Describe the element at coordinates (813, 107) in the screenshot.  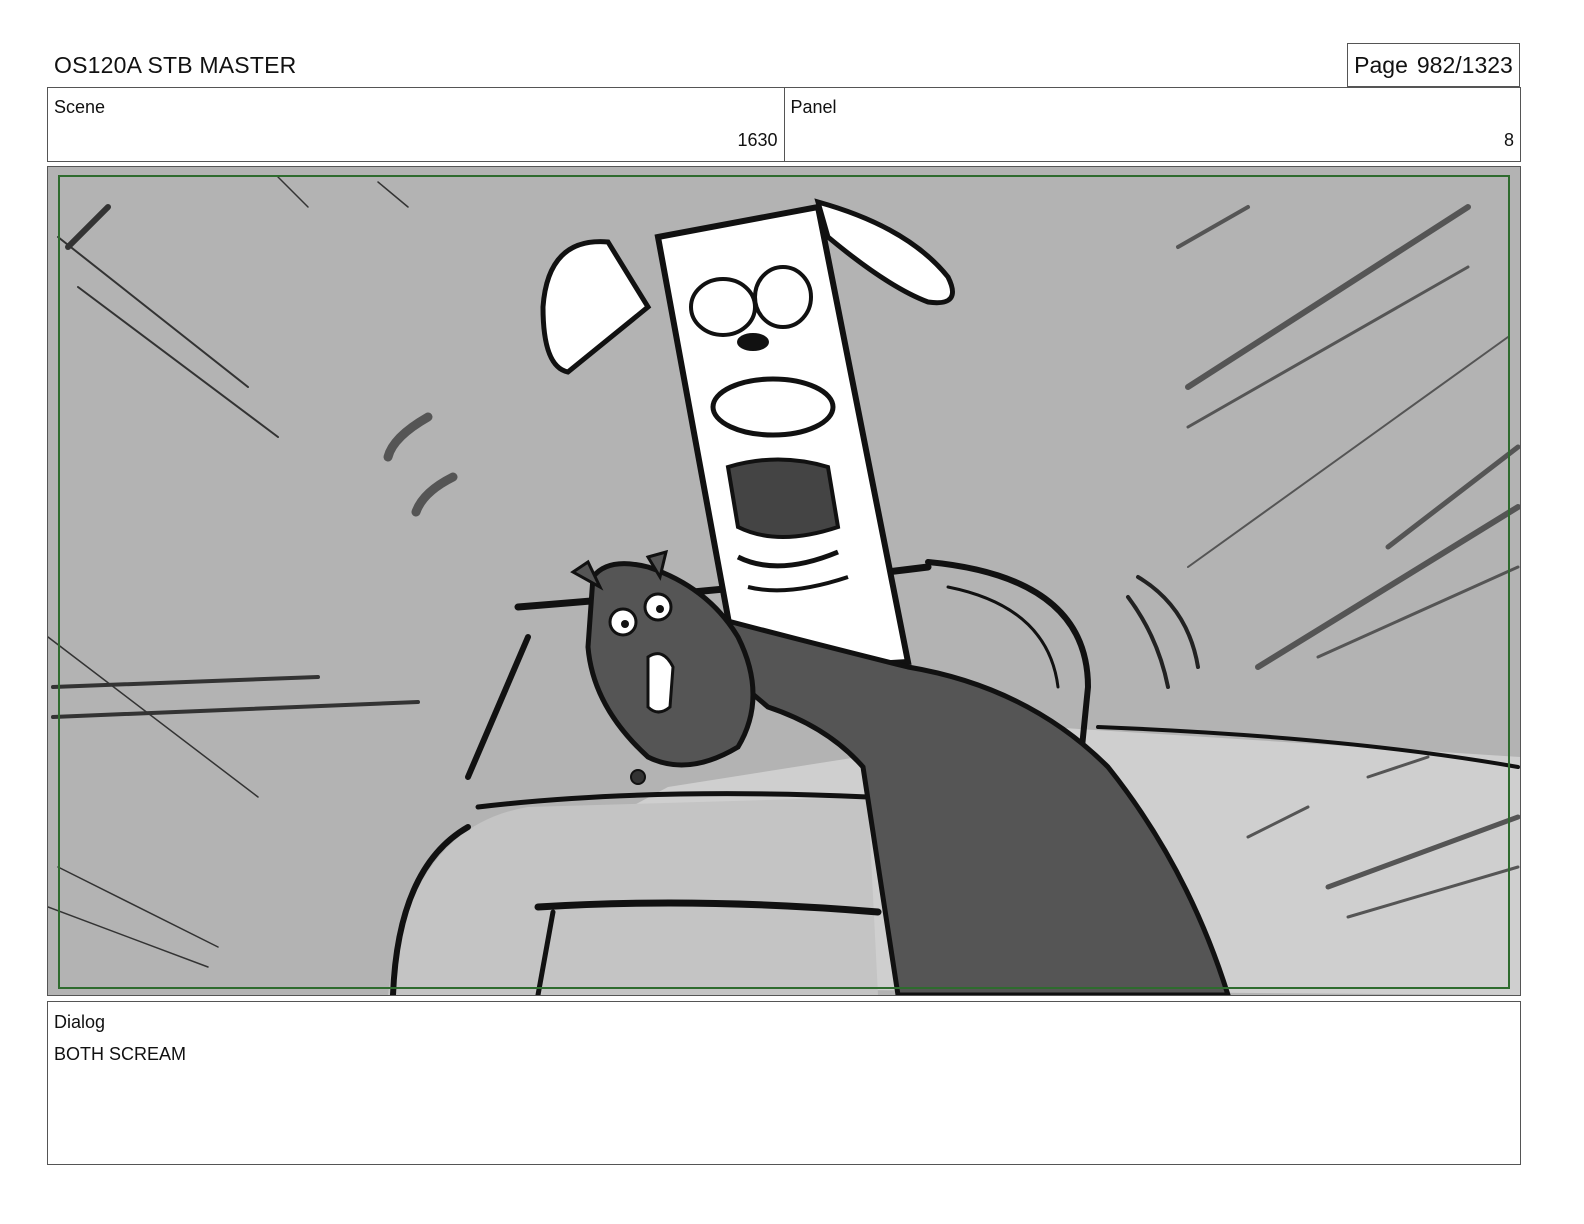
I see `panel-label: Panel` at that location.